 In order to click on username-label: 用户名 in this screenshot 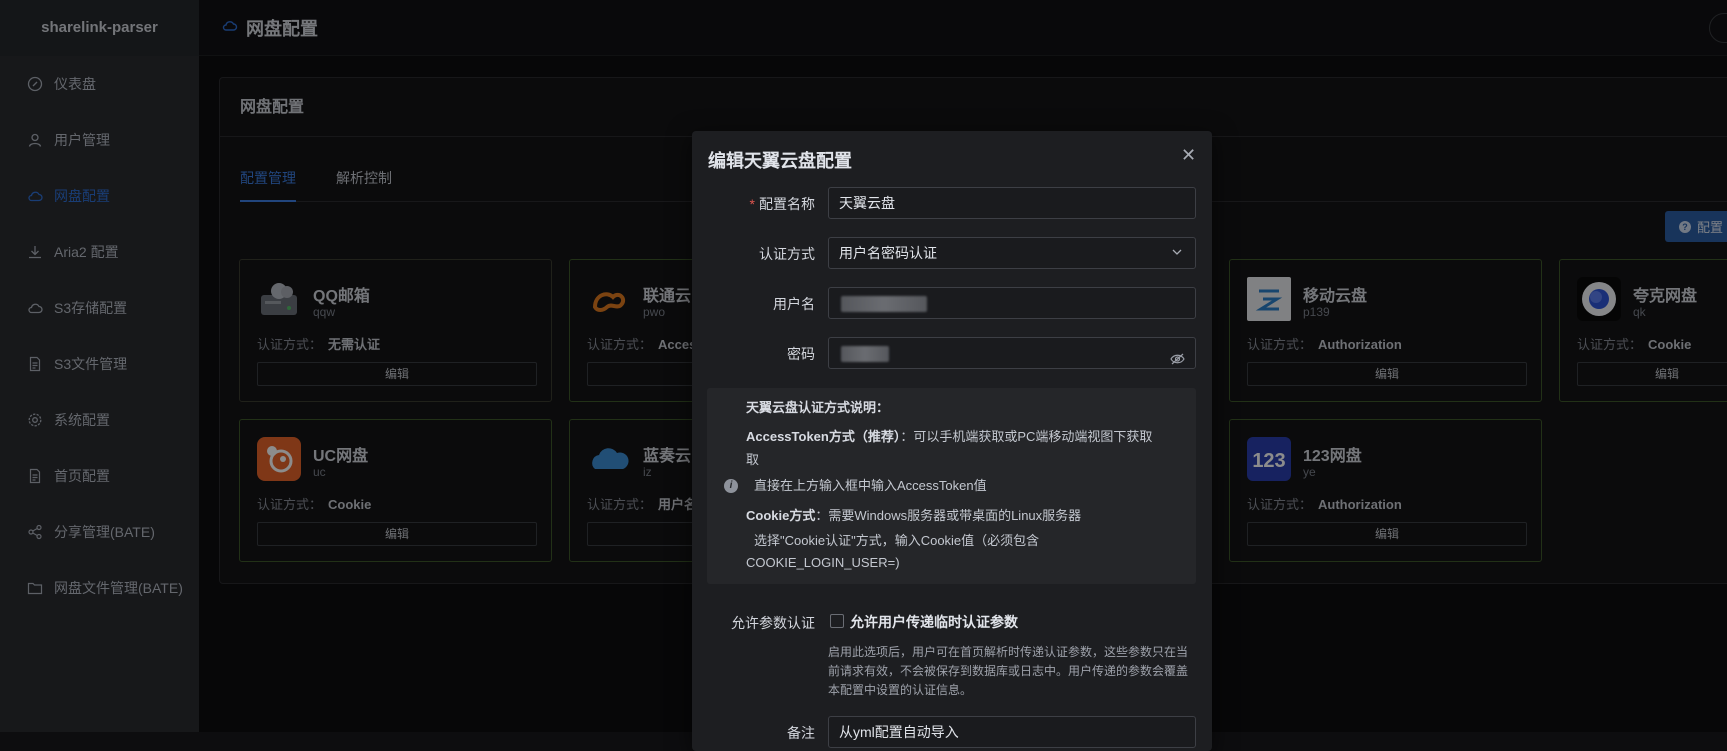, I will do `click(794, 304)`.